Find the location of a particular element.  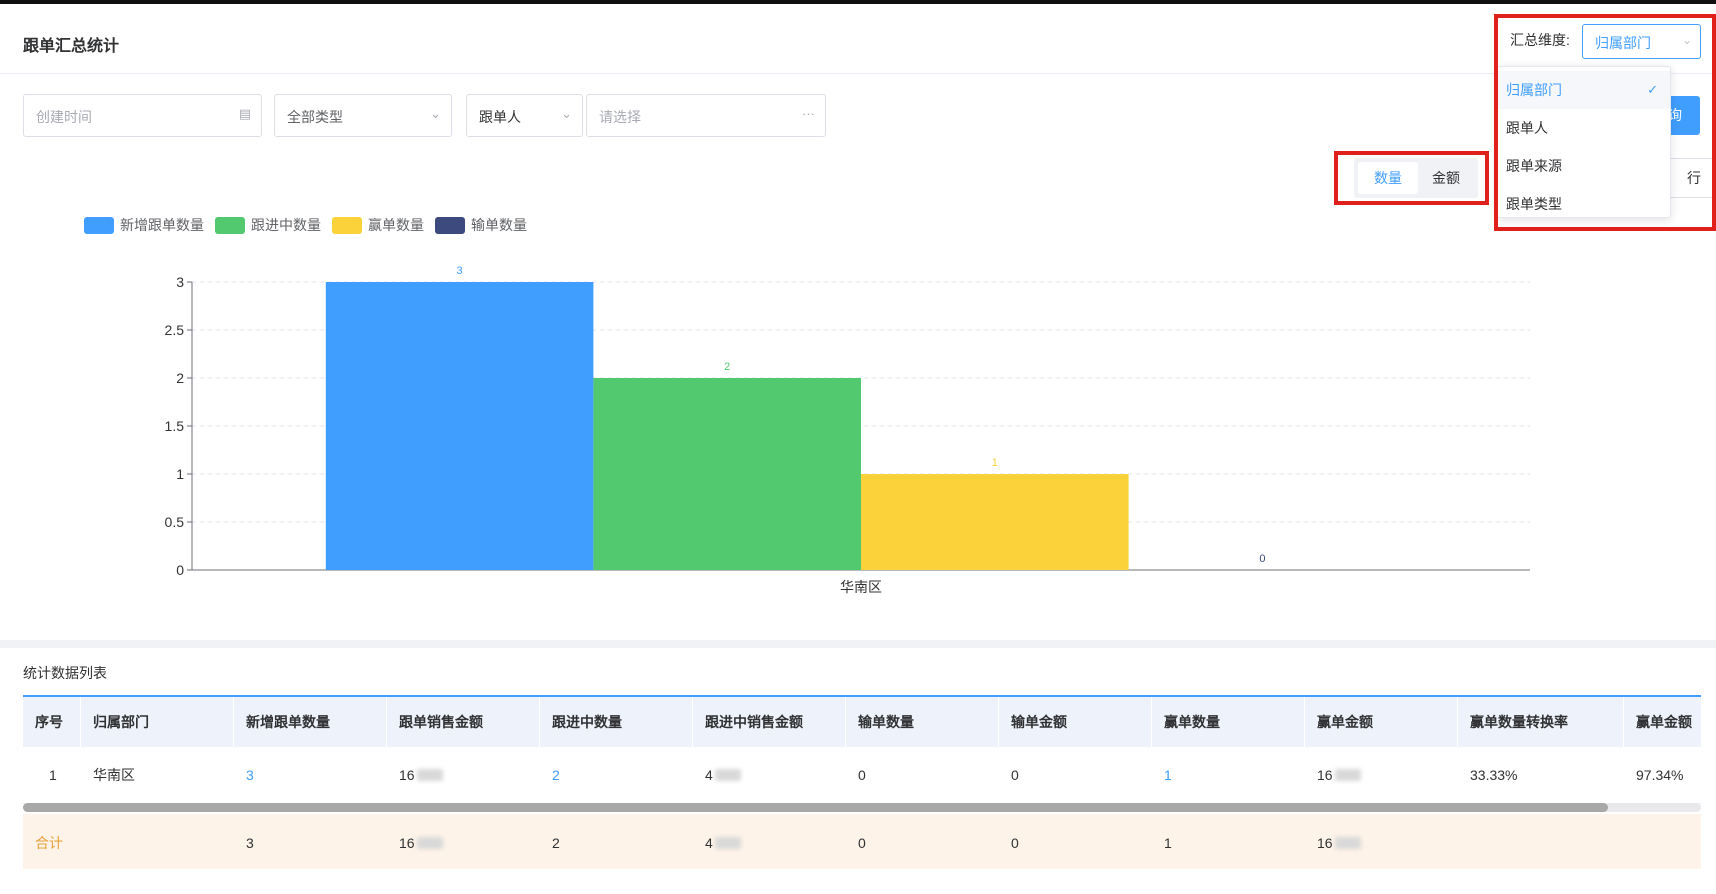

bar-data-label: 1 is located at coordinates (995, 463).